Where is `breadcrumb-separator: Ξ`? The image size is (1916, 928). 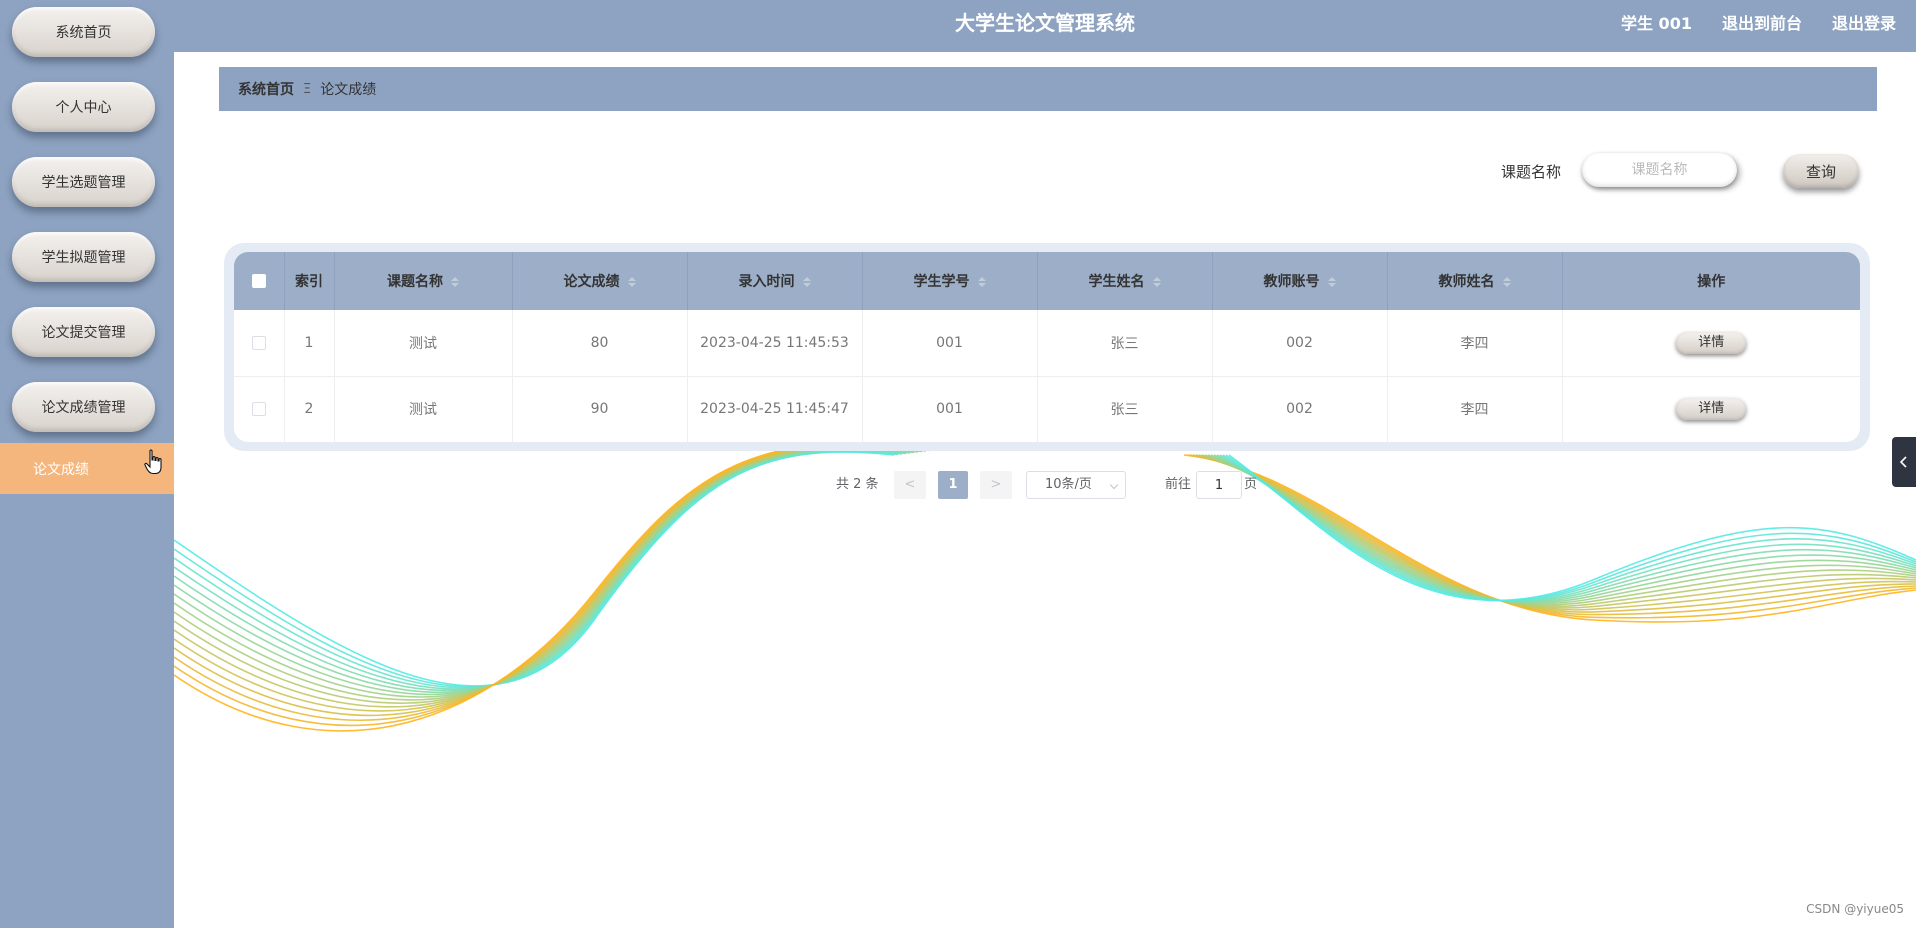 breadcrumb-separator: Ξ is located at coordinates (307, 89).